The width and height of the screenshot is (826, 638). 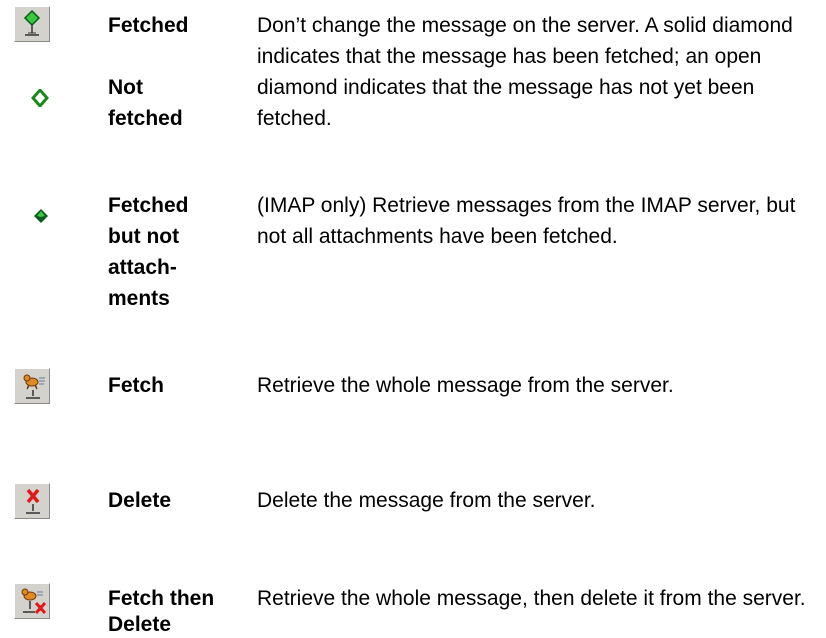 What do you see at coordinates (145, 118) in the screenshot?
I see `term-not-fetched-line2: fetched` at bounding box center [145, 118].